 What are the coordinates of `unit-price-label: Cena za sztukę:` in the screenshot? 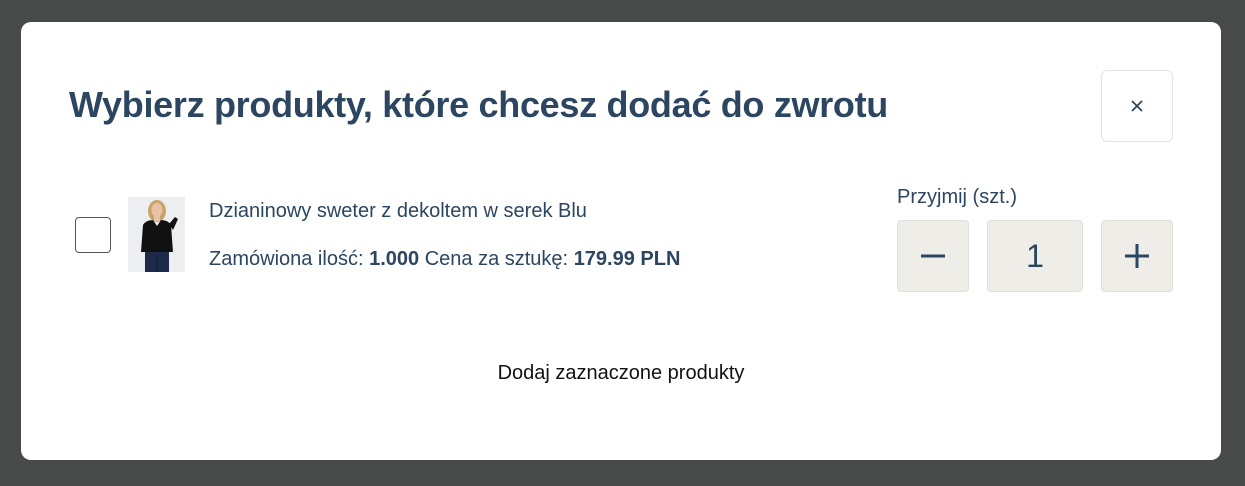 It's located at (496, 259).